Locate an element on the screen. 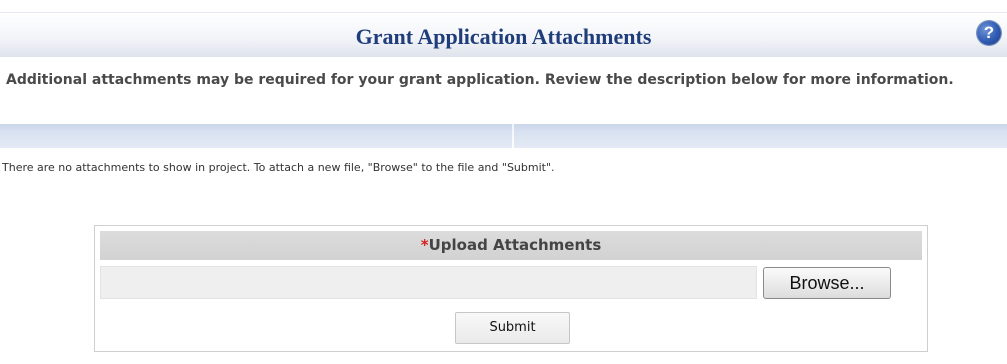 The image size is (1007, 364). attachments-table-header is located at coordinates (503, 136).